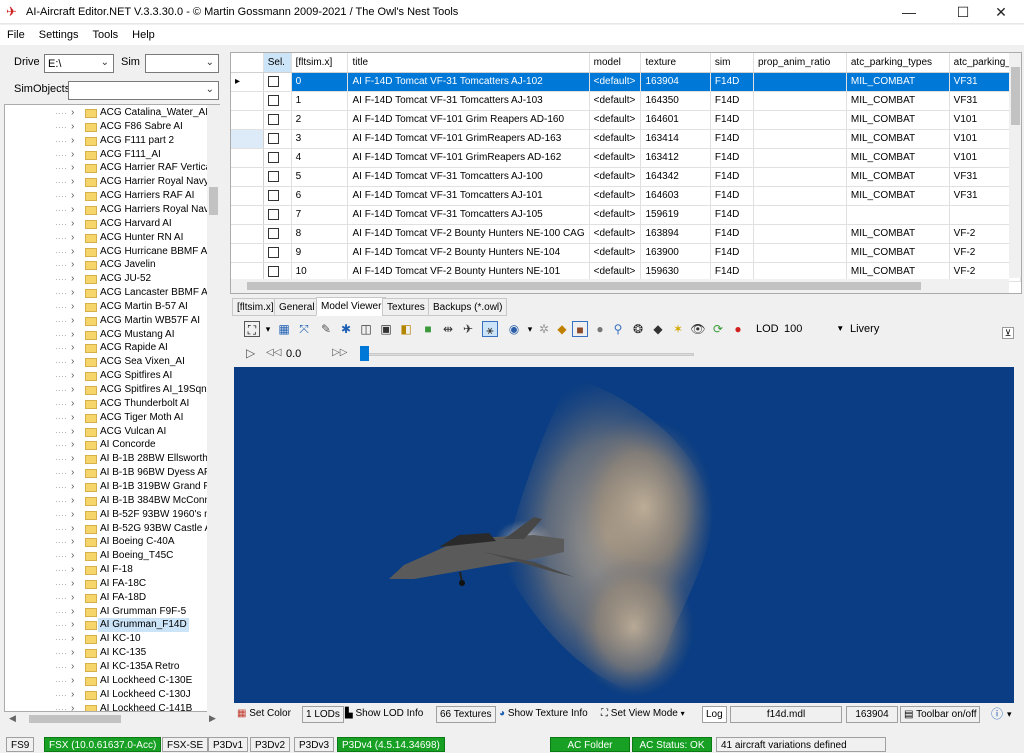 This screenshot has width=1024, height=753. Describe the element at coordinates (106, 653) in the screenshot. I see `tree-item: ···· › AI KC-135` at that location.